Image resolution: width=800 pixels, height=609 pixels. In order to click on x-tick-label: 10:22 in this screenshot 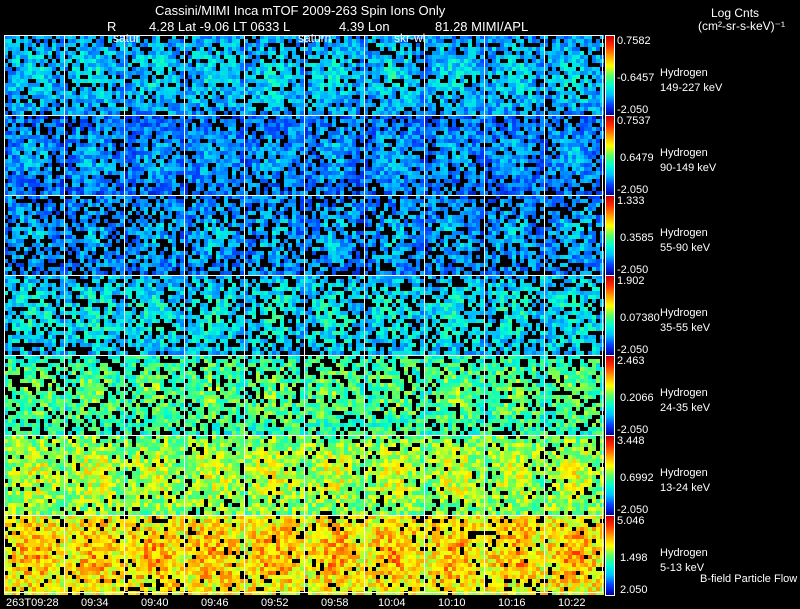, I will do `click(572, 603)`.